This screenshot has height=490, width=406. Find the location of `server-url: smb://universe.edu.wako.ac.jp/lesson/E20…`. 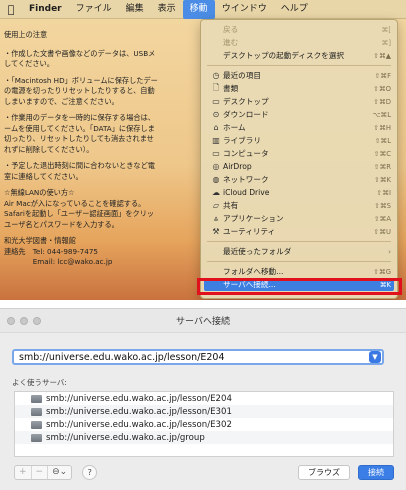

server-url: smb://universe.edu.wako.ac.jp/lesson/E20… is located at coordinates (139, 398).